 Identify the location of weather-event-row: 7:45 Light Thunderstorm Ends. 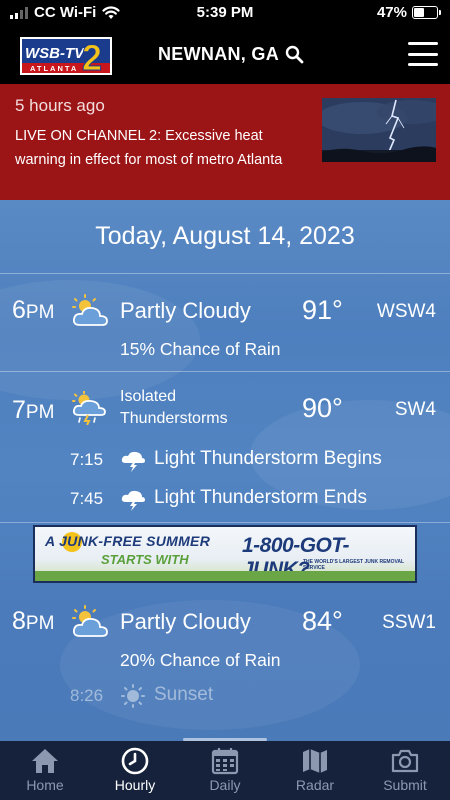
(225, 499).